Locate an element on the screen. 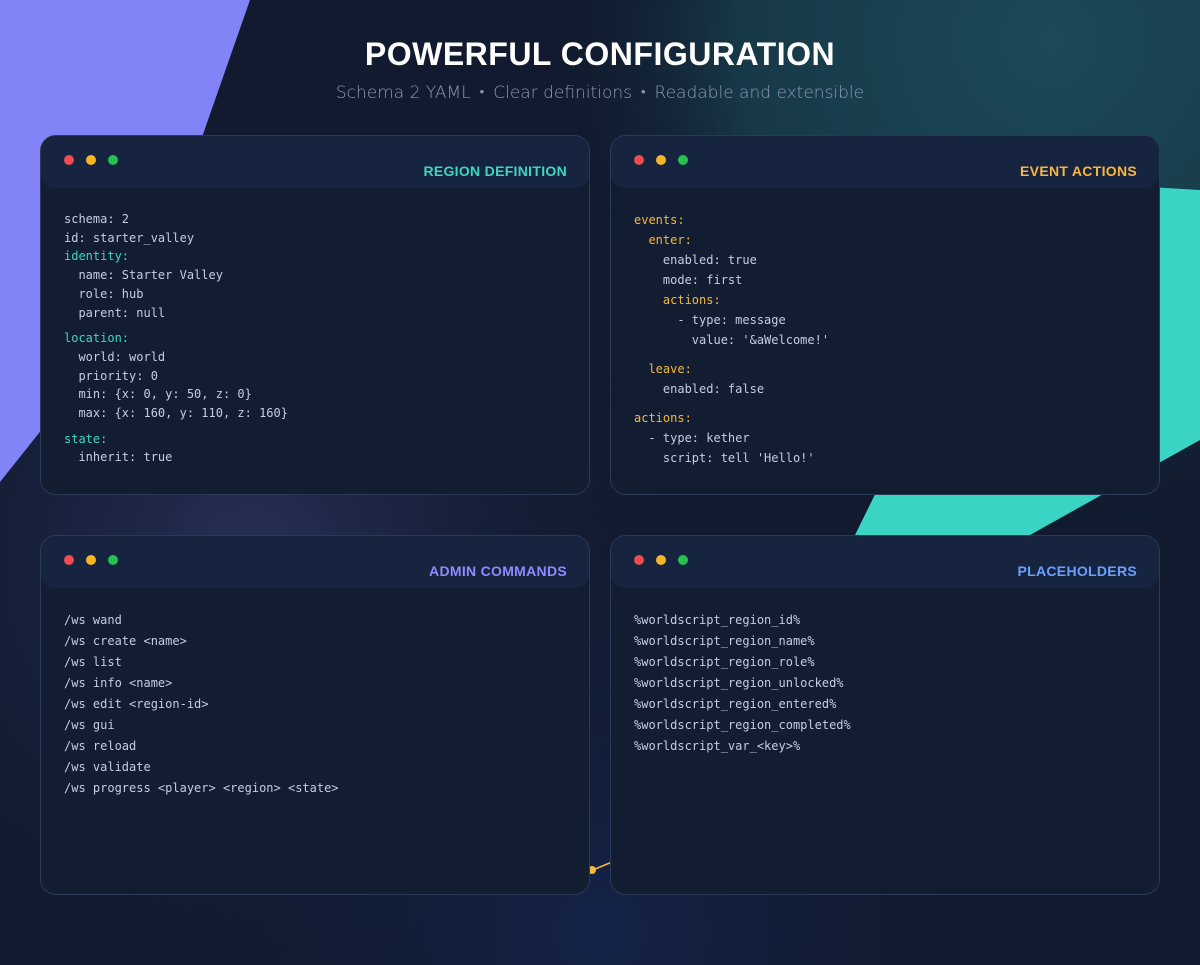  subtitle-item: Readable and extensible is located at coordinates (759, 93).